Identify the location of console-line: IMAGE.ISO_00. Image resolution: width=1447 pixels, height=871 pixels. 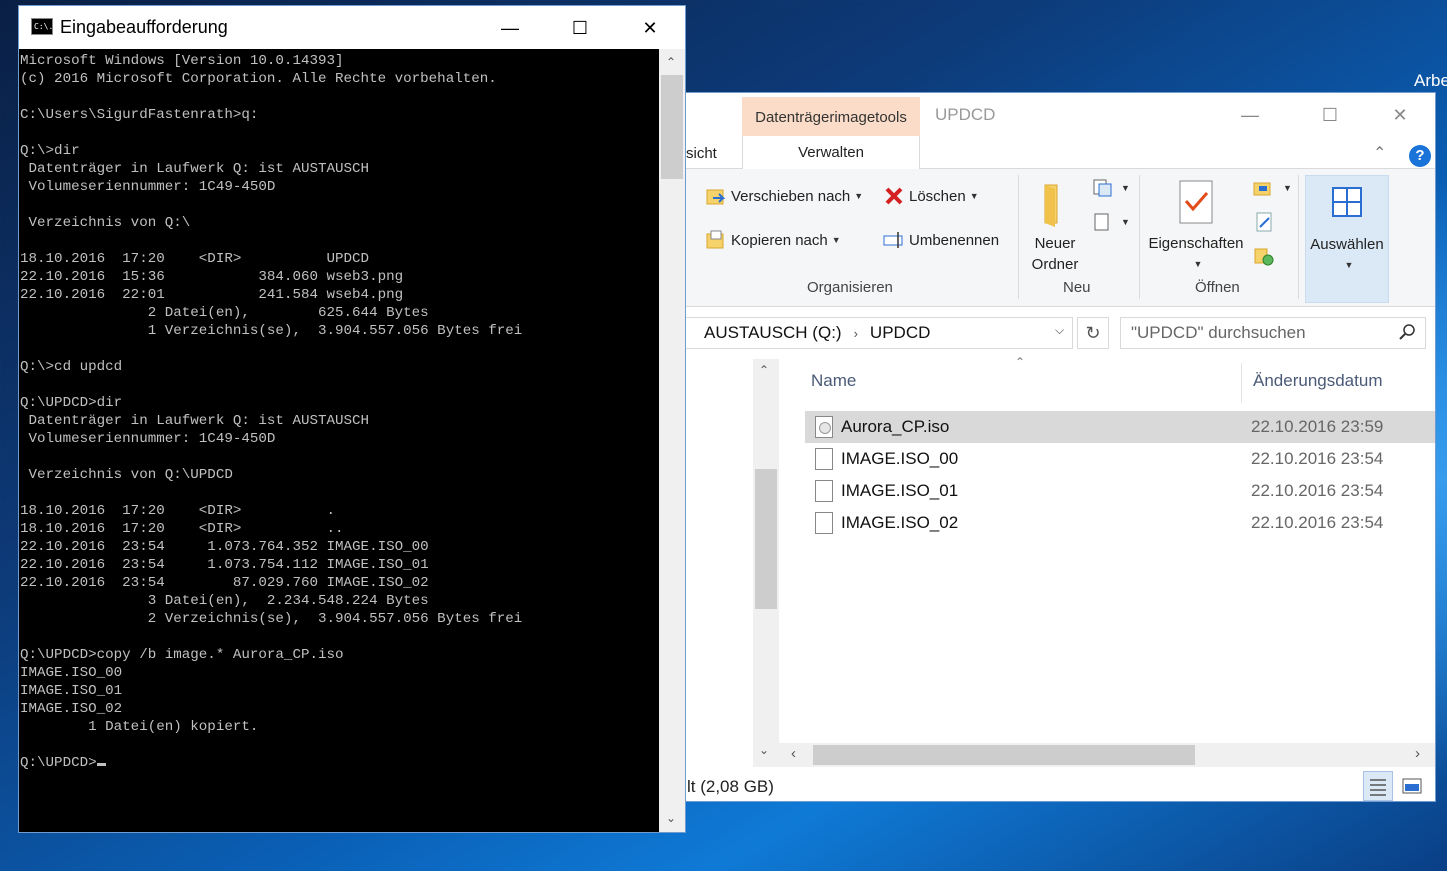
(71, 673).